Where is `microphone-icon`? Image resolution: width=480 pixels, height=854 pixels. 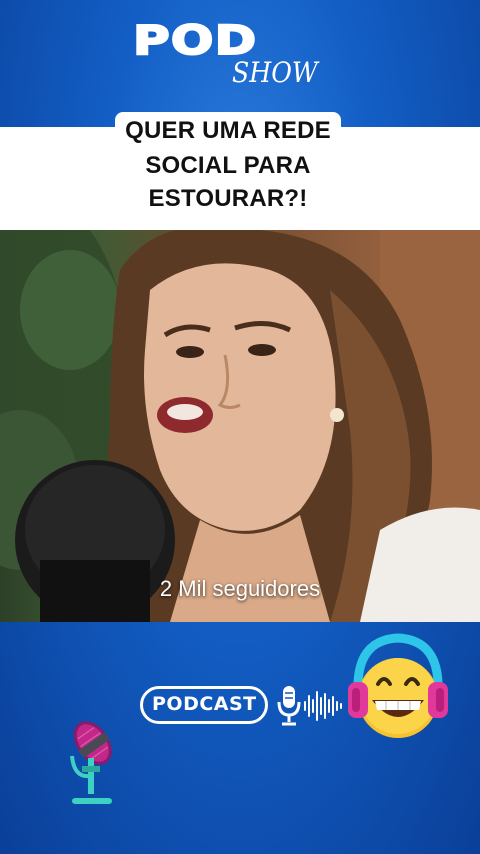
microphone-icon is located at coordinates (289, 706).